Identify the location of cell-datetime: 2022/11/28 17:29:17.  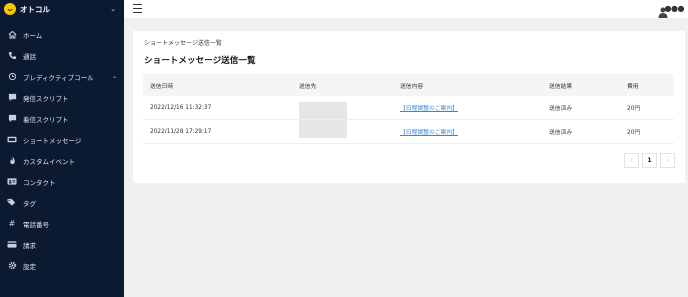
(181, 131).